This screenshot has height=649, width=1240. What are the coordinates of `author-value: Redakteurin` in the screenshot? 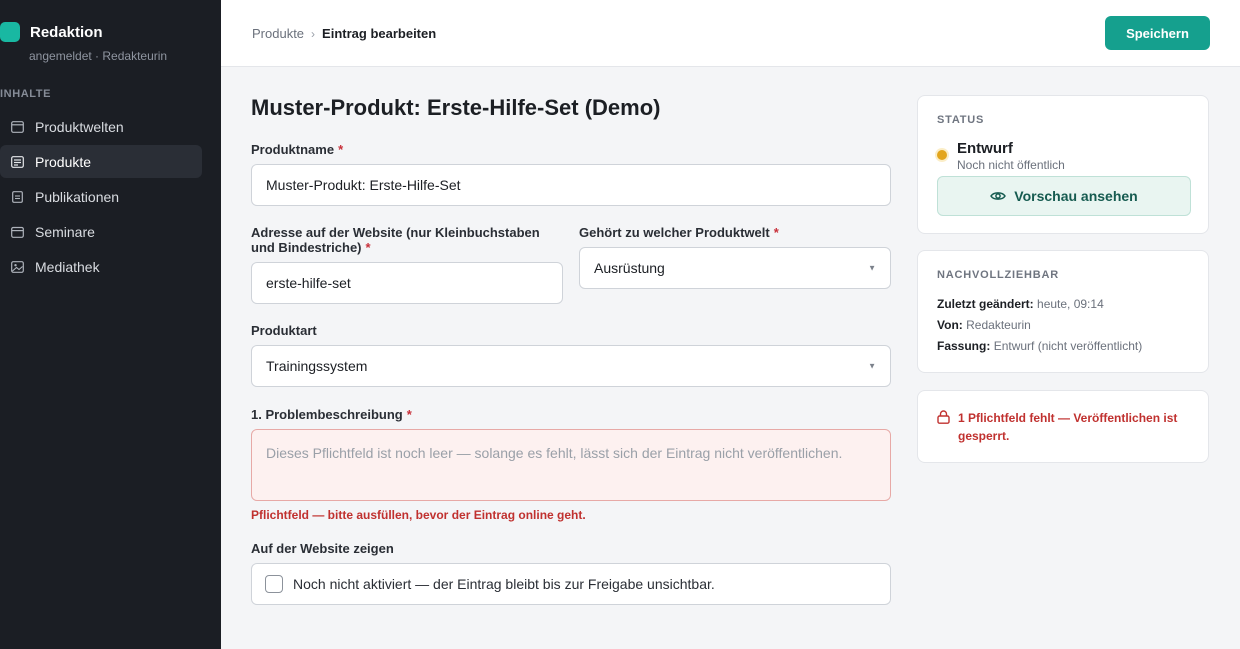 It's located at (998, 325).